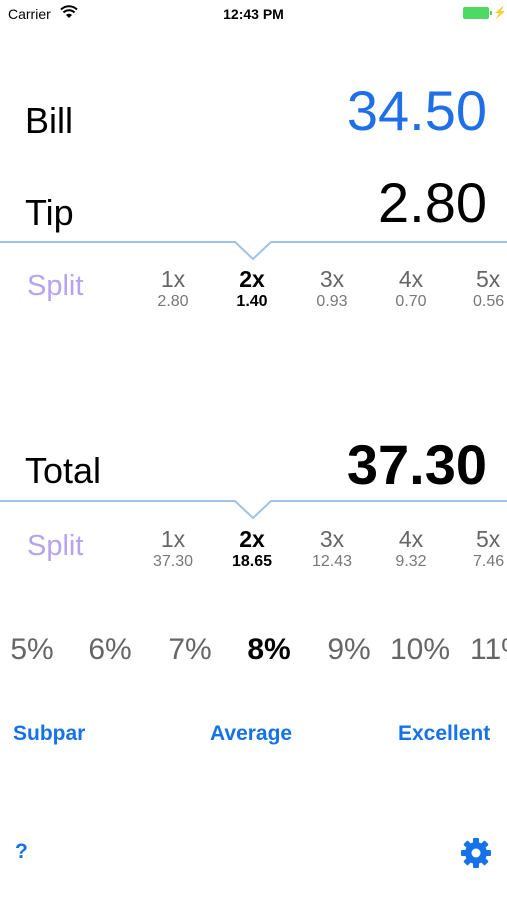 This screenshot has height=900, width=507. I want to click on total-split-4x: 4x 9.32, so click(411, 549).